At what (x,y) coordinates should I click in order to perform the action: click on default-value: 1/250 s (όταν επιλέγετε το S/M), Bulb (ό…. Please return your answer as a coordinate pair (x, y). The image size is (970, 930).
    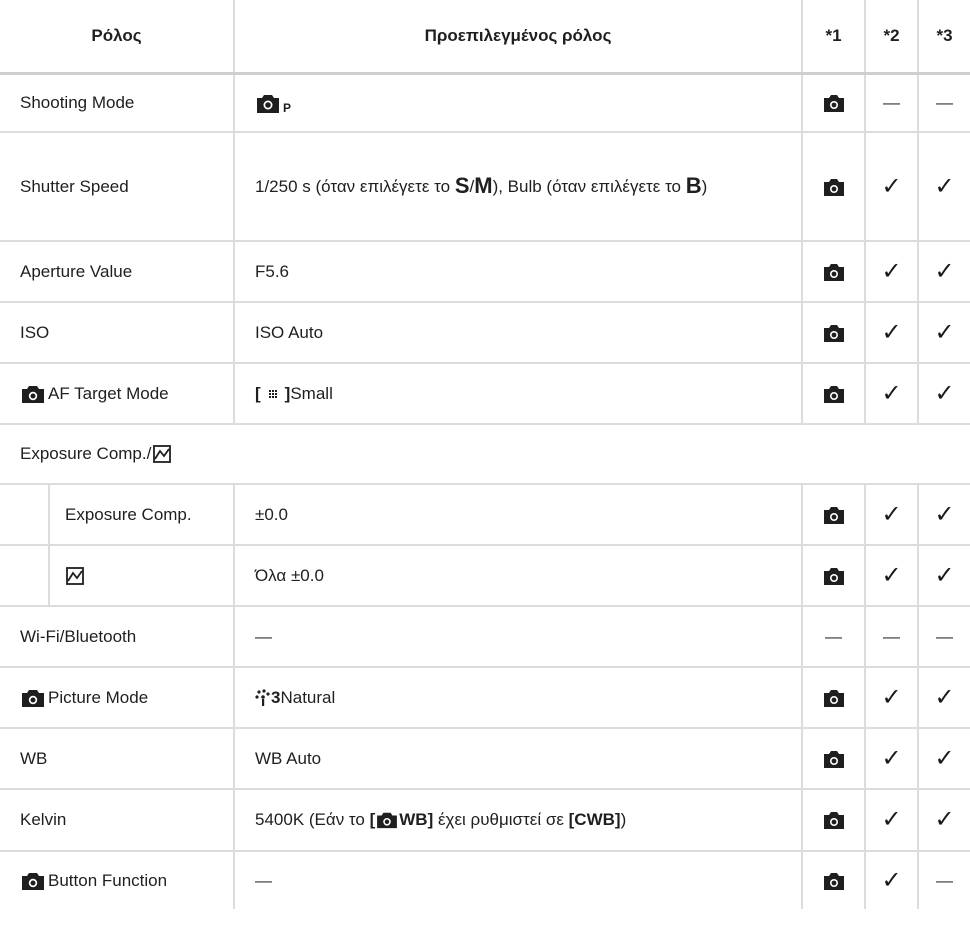
    Looking at the image, I should click on (481, 185).